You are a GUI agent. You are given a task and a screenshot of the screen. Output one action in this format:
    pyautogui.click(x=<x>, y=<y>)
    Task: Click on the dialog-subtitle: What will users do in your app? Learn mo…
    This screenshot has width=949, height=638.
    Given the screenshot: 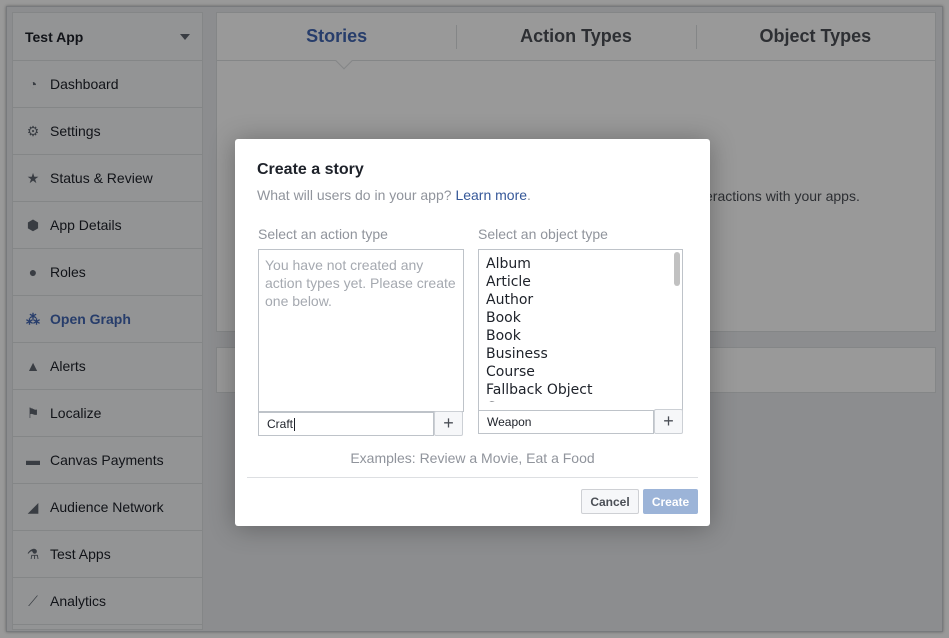 What is the action you would take?
    pyautogui.click(x=394, y=195)
    